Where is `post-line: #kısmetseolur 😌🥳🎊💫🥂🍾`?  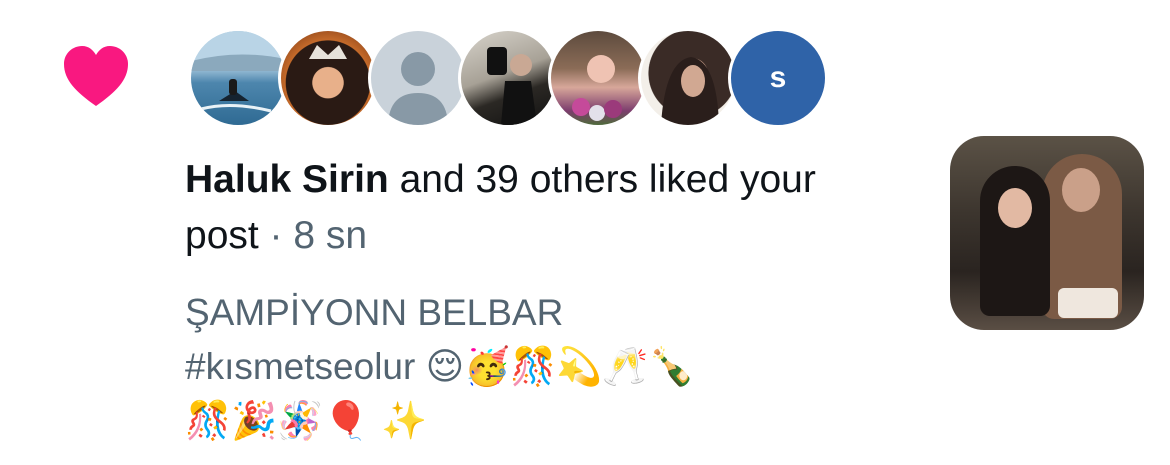 post-line: #kısmetseolur 😌🥳🎊💫🥂🍾 is located at coordinates (545, 367).